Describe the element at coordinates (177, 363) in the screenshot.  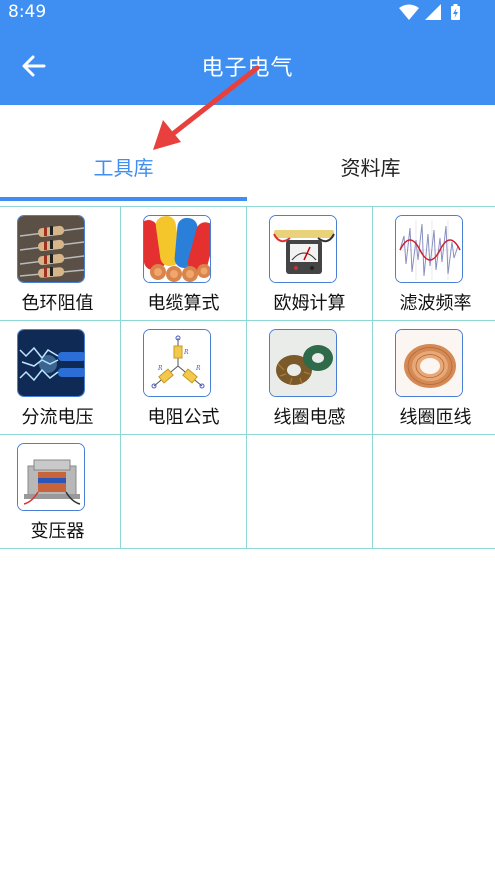
I see `resistor-network-icon: R R R` at that location.